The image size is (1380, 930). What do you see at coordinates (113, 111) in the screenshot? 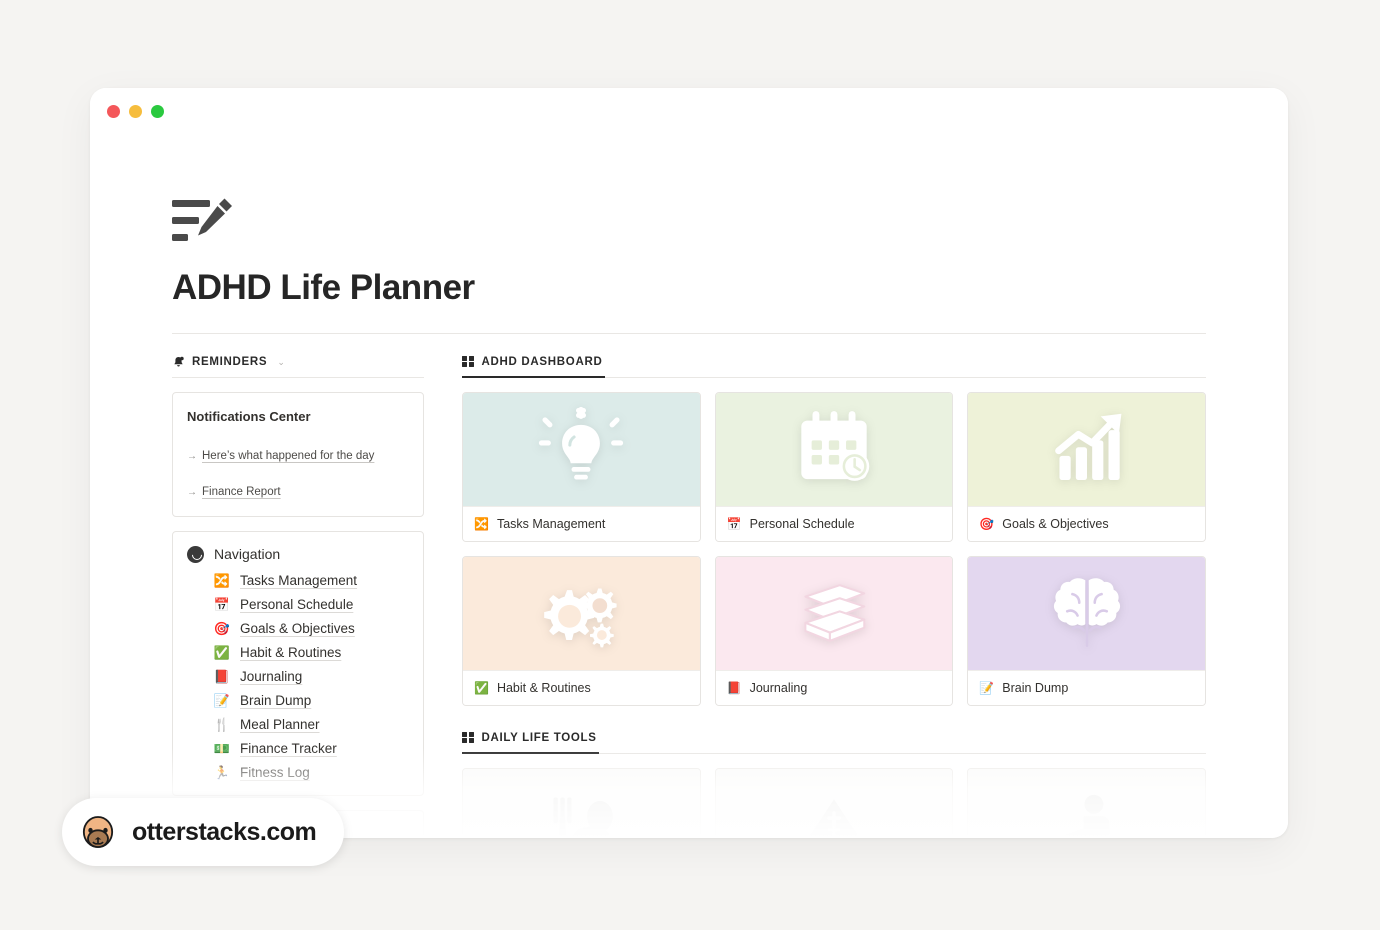
I see `close-button` at bounding box center [113, 111].